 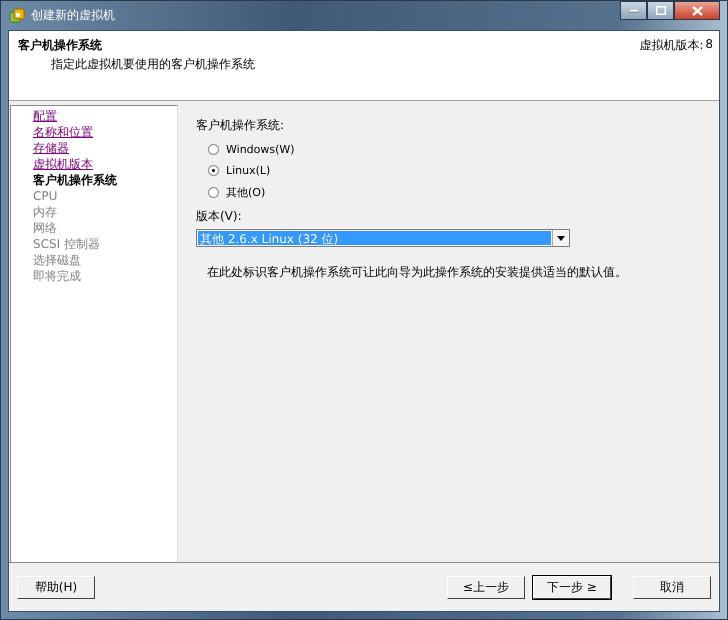 I want to click on step-item: 网络, so click(x=45, y=228).